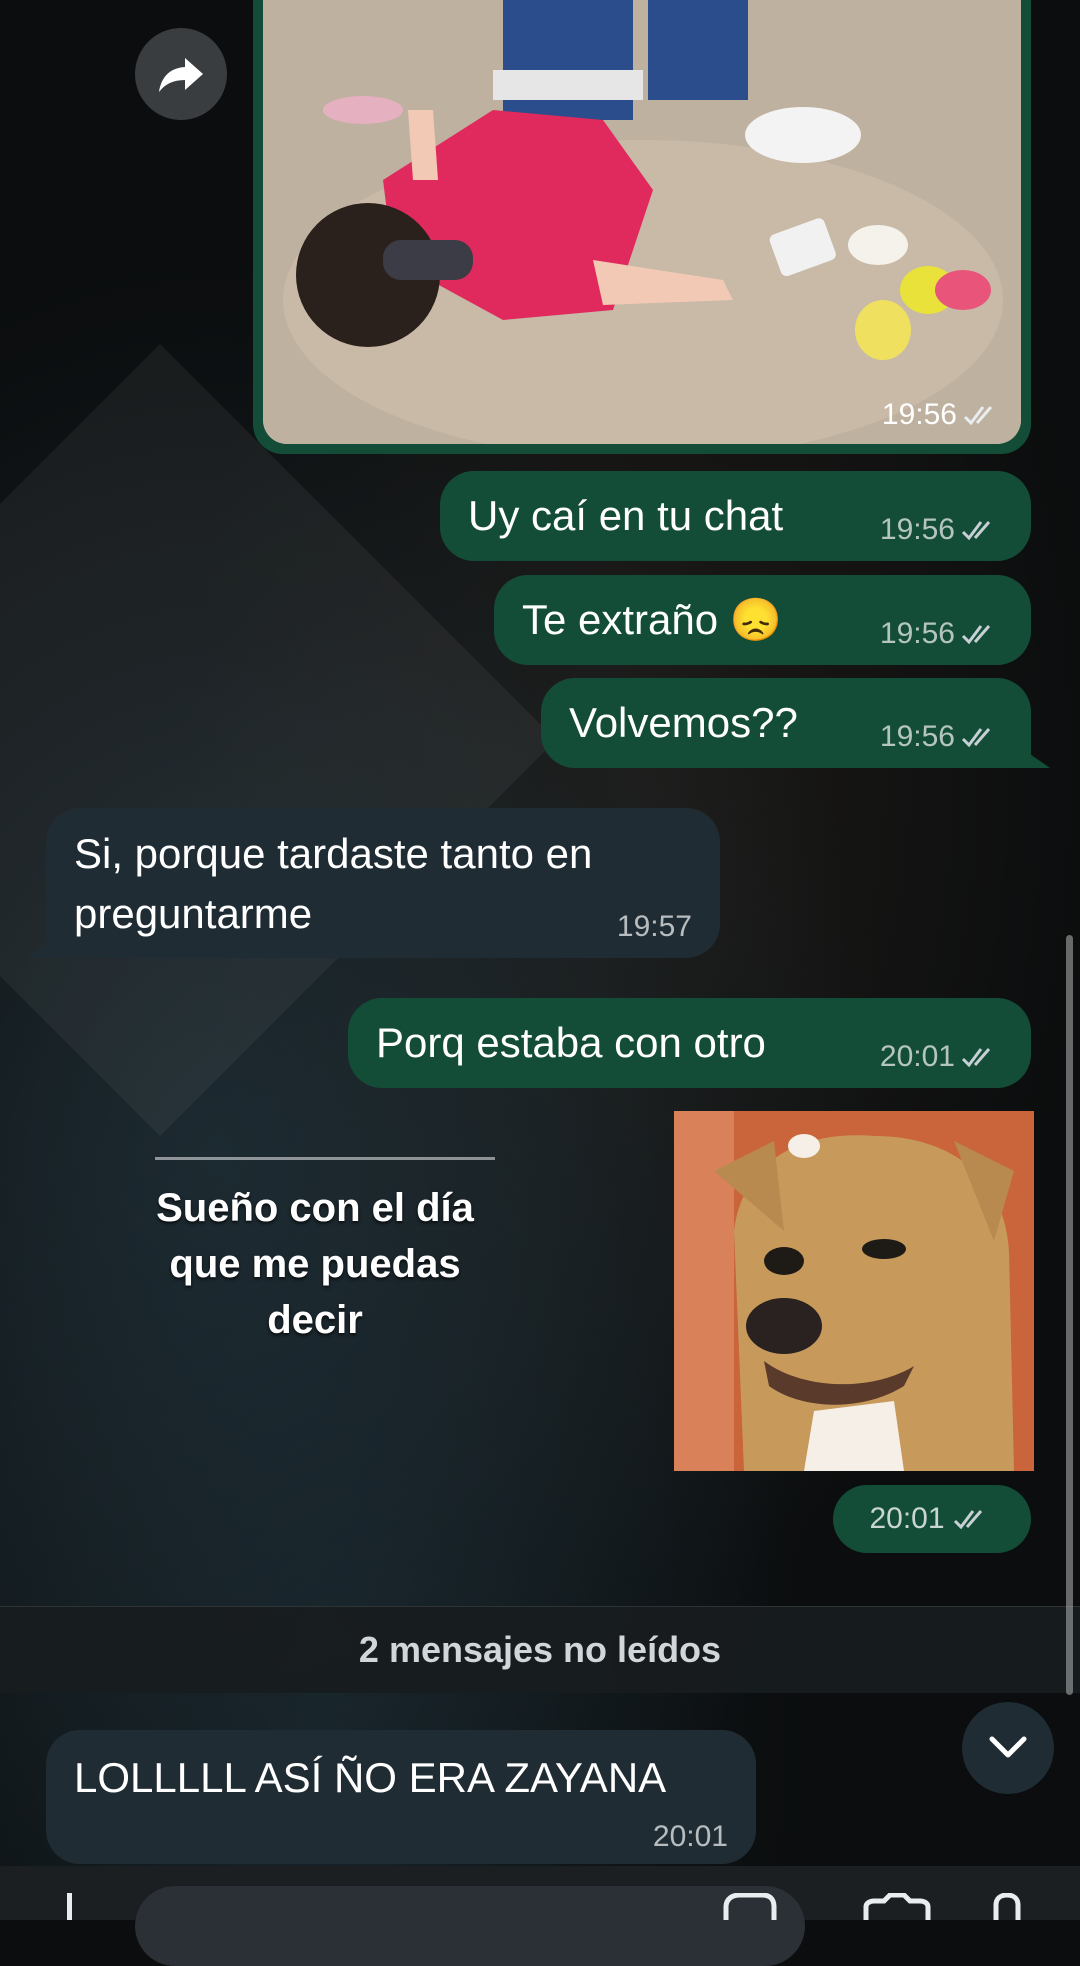 Image resolution: width=1080 pixels, height=1966 pixels. Describe the element at coordinates (193, 913) in the screenshot. I see `message-text-line2: preguntarme` at that location.